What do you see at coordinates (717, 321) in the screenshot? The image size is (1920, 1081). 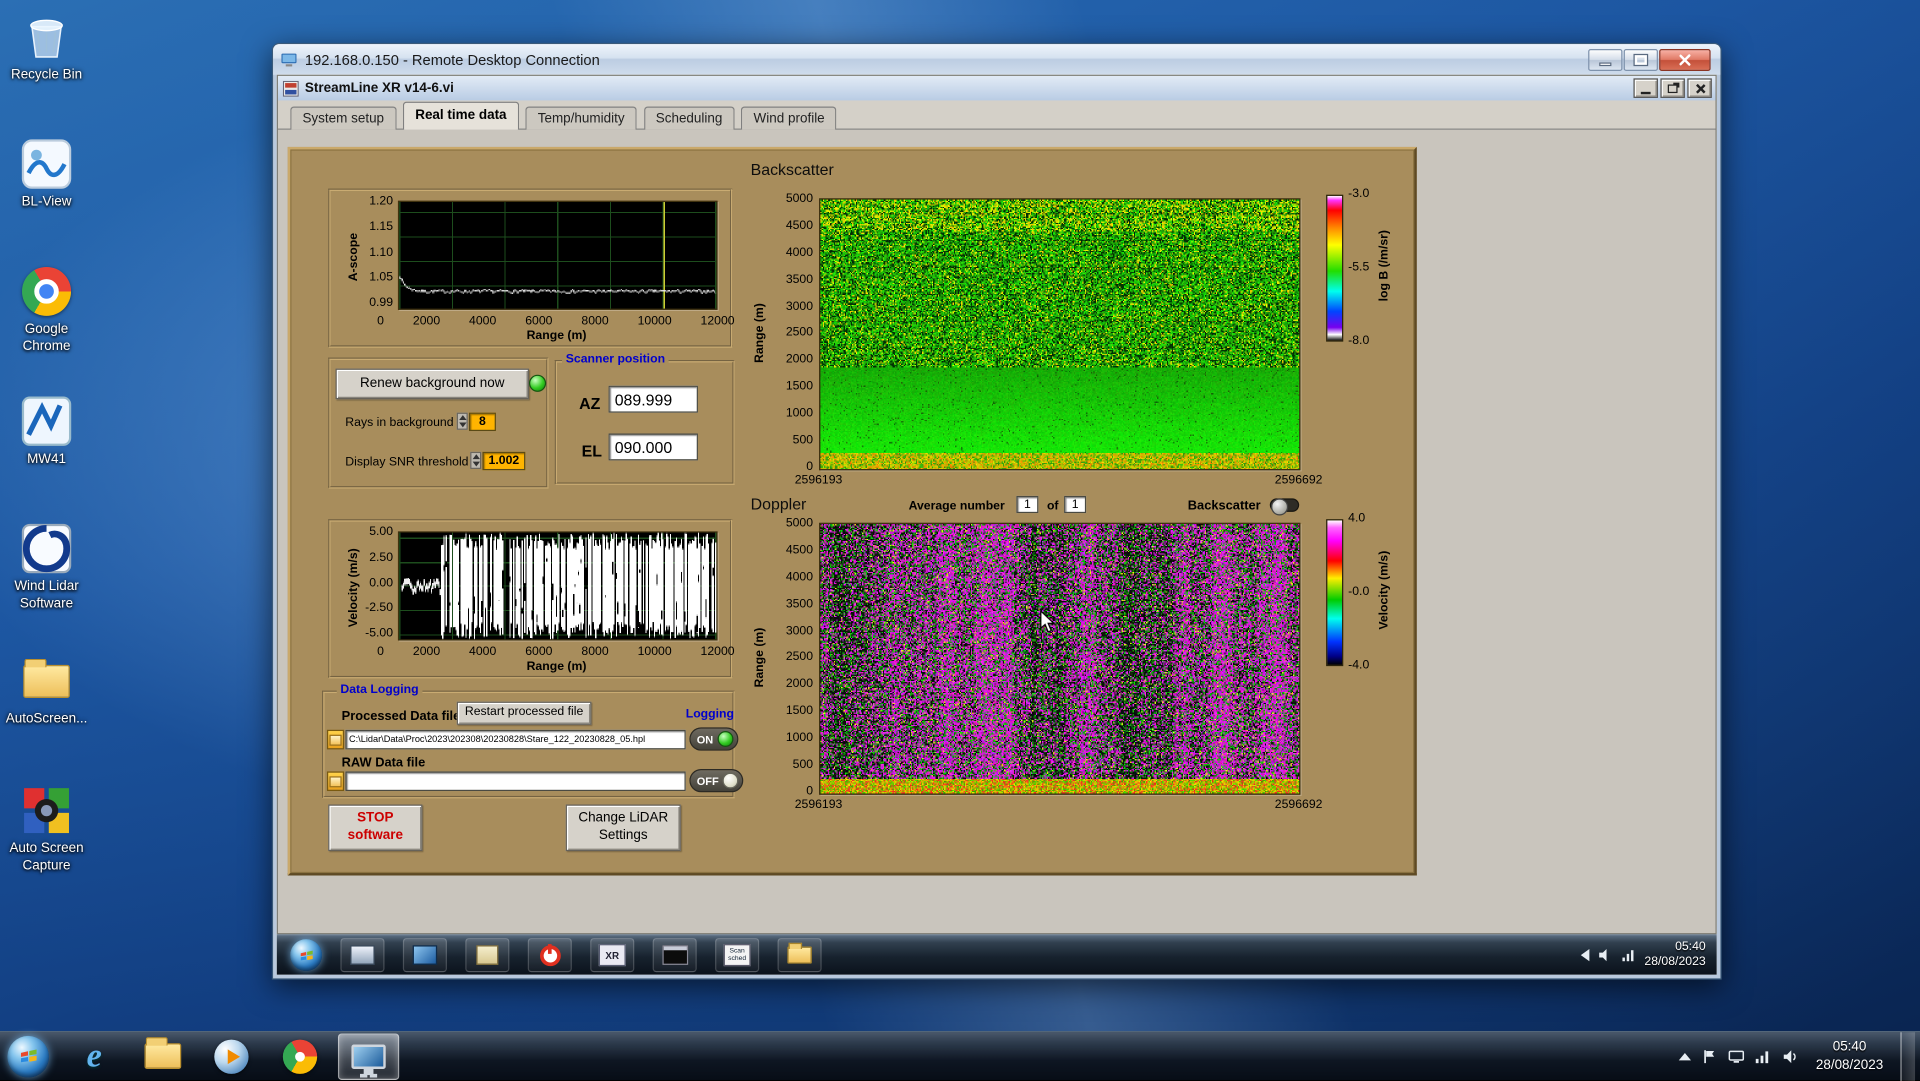 I see `tick-label: 12000` at bounding box center [717, 321].